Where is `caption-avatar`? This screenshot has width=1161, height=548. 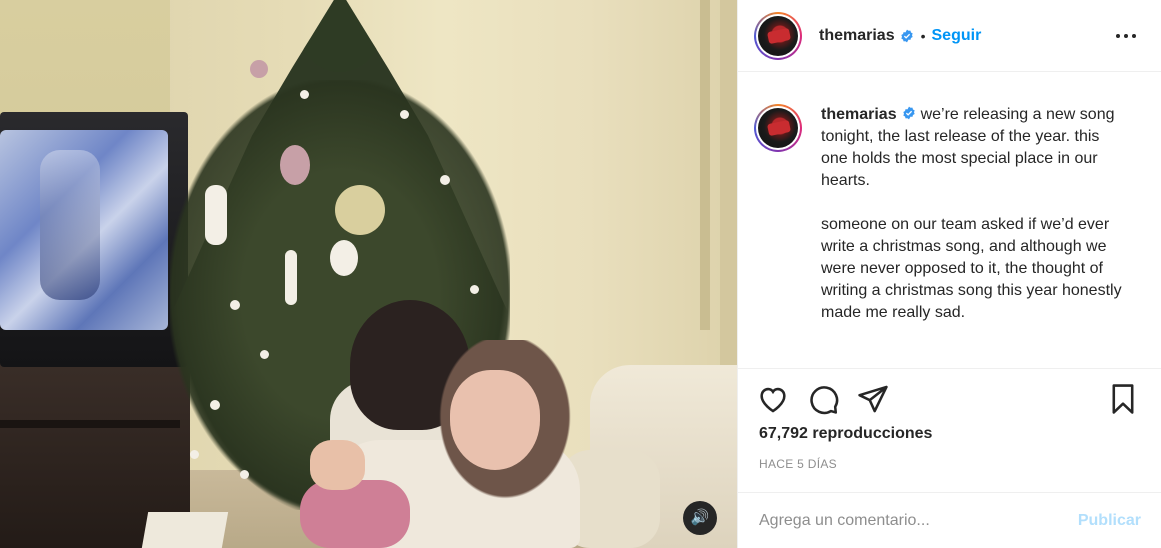
caption-avatar is located at coordinates (778, 128).